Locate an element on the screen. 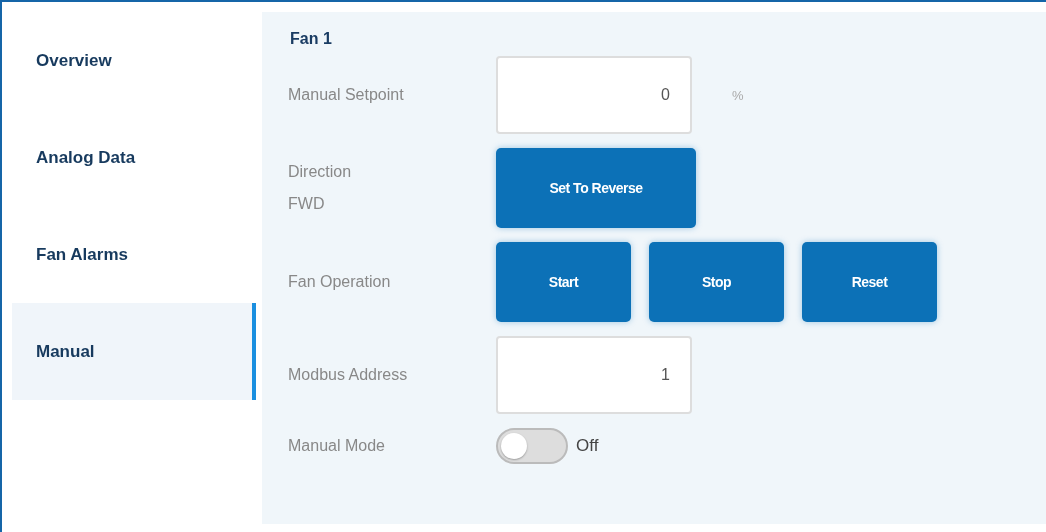 This screenshot has height=532, width=1046. input-field: 0 is located at coordinates (594, 95).